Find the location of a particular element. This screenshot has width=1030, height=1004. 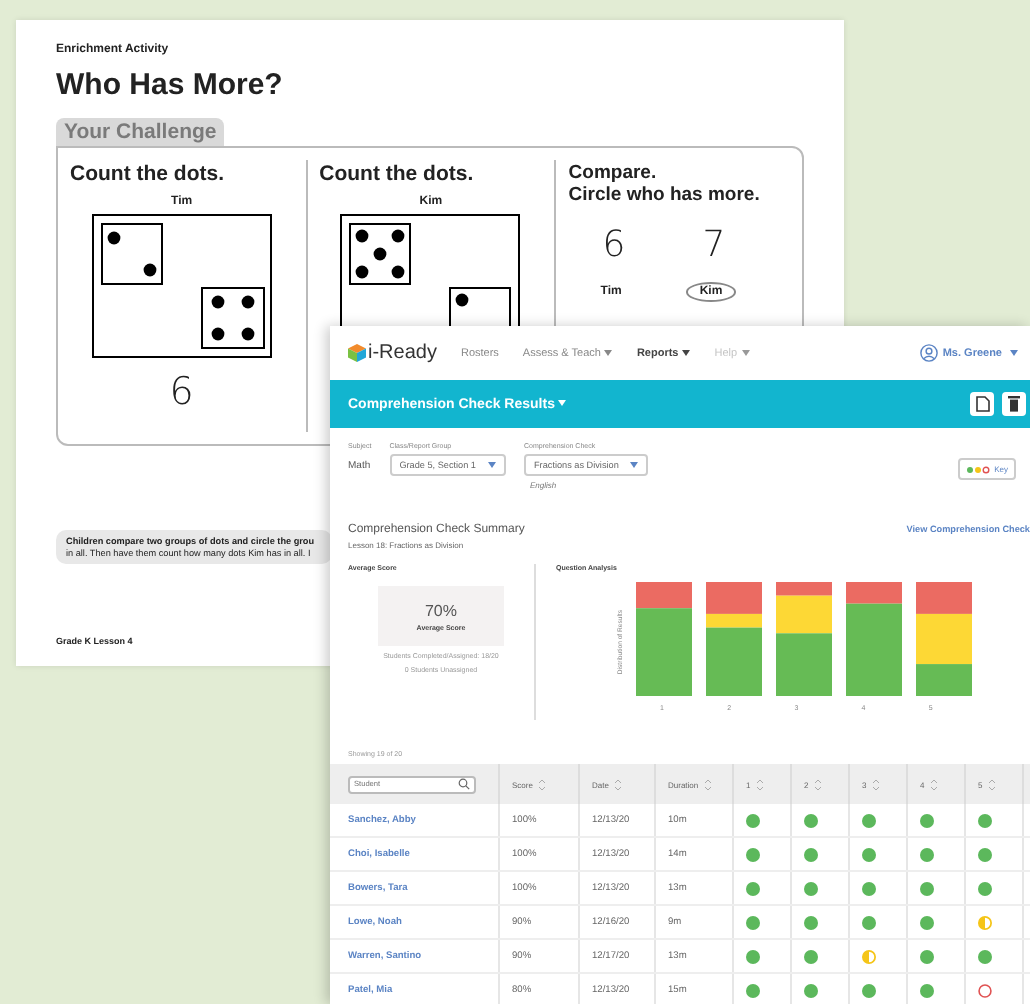

user-icon is located at coordinates (929, 353).